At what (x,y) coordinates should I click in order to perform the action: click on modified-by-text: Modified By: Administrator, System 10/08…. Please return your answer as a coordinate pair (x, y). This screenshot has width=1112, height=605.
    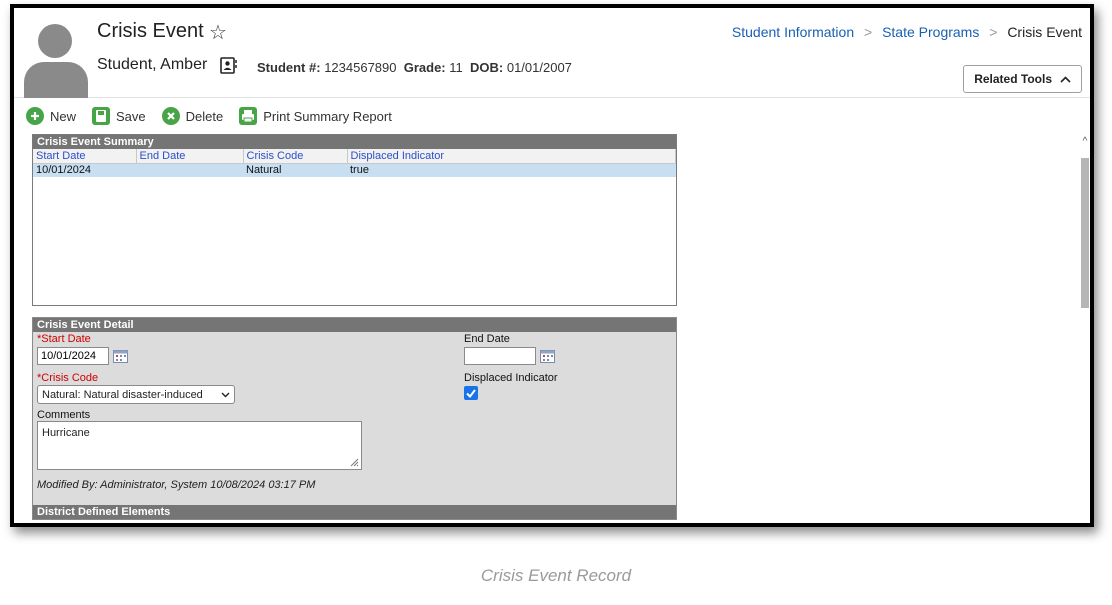
    Looking at the image, I should click on (176, 485).